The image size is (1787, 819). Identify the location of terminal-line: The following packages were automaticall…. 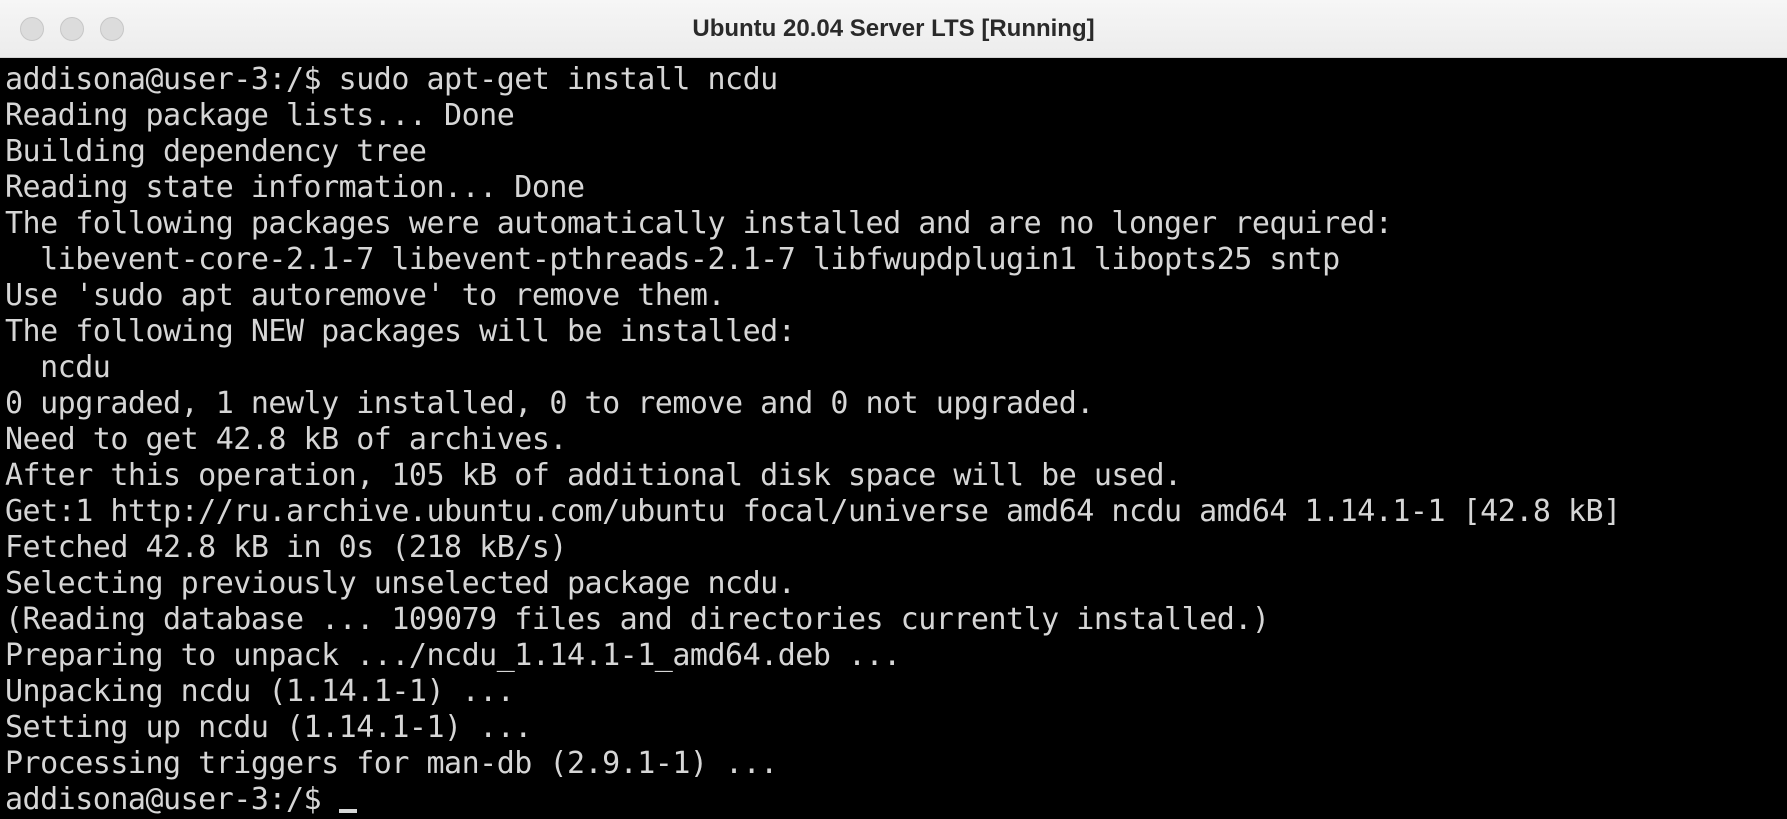
(699, 223).